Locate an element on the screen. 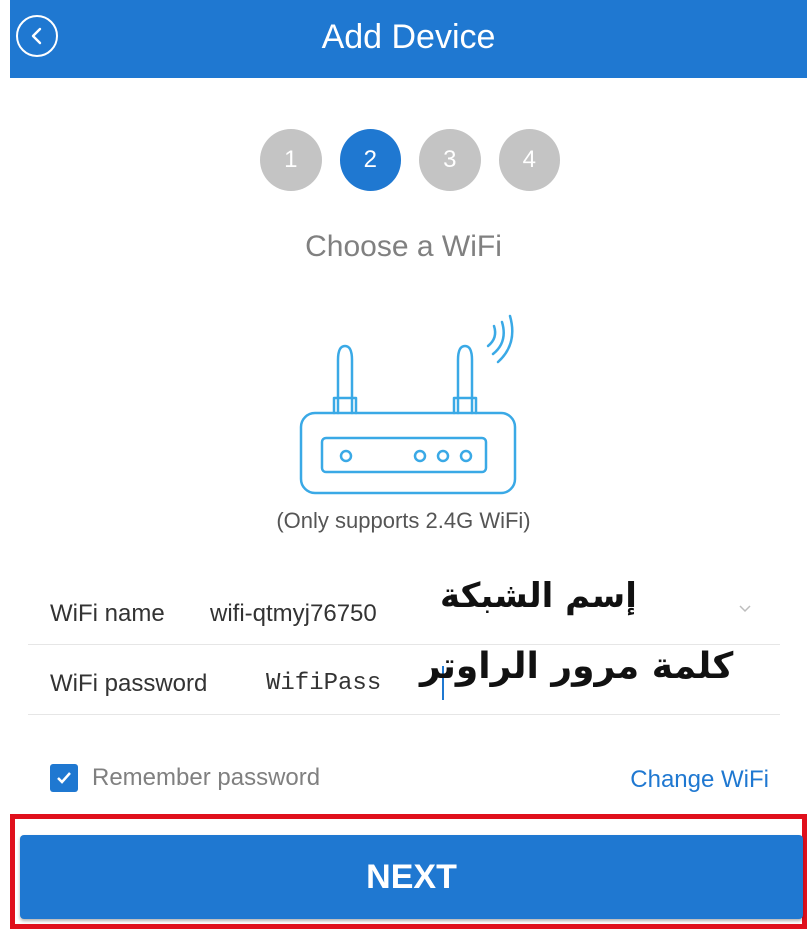 The height and width of the screenshot is (929, 807). page-title: Add Device is located at coordinates (408, 37).